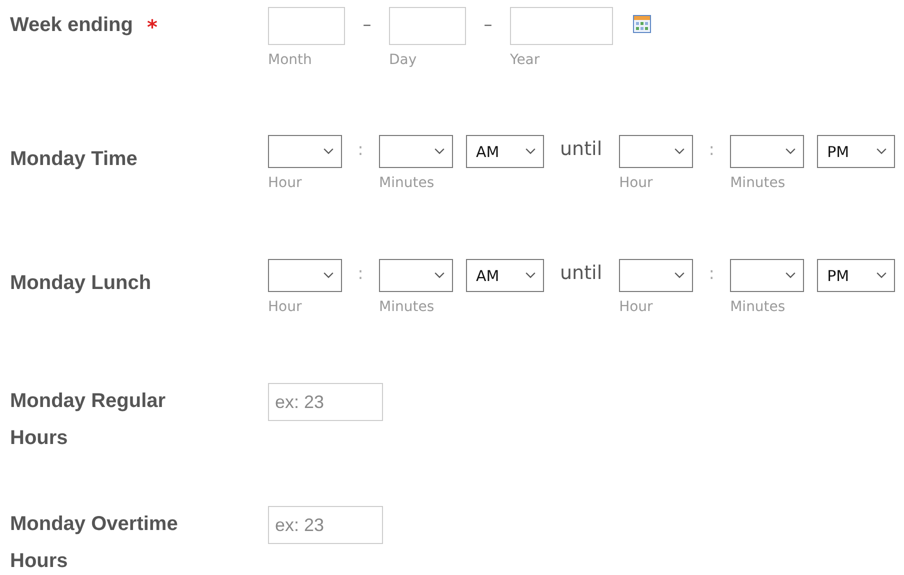  What do you see at coordinates (525, 60) in the screenshot?
I see `field-hint: Year` at bounding box center [525, 60].